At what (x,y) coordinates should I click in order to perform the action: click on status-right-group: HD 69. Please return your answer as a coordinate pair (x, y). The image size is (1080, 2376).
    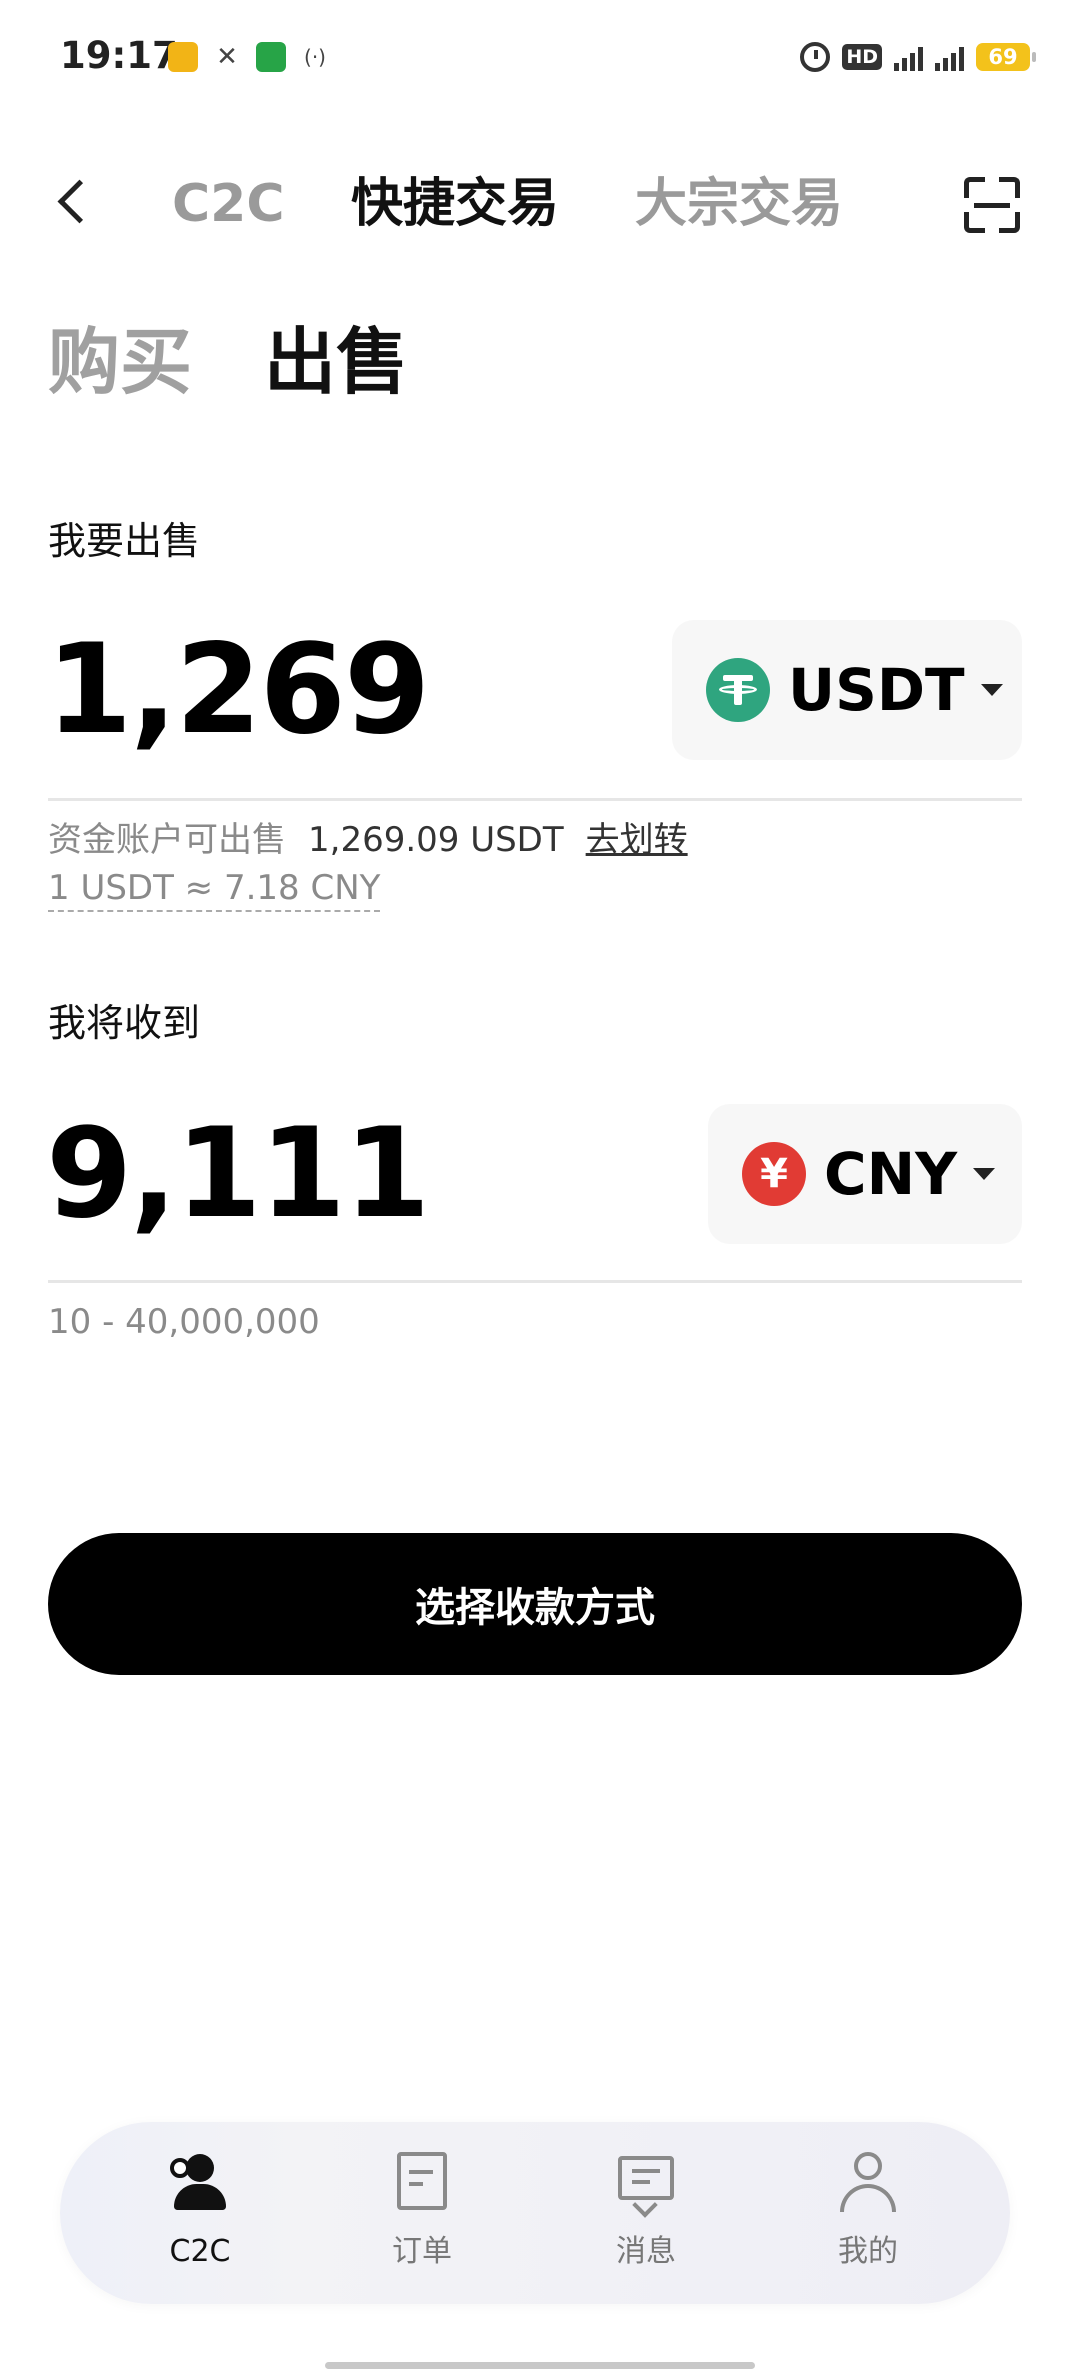
    Looking at the image, I should click on (918, 57).